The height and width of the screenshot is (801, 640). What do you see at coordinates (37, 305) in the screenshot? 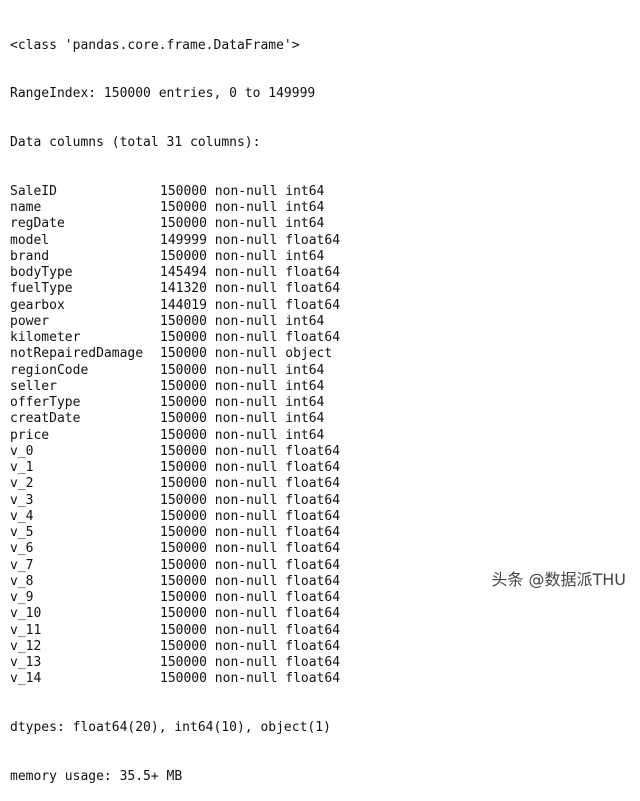
I see `column-name: gearbox` at bounding box center [37, 305].